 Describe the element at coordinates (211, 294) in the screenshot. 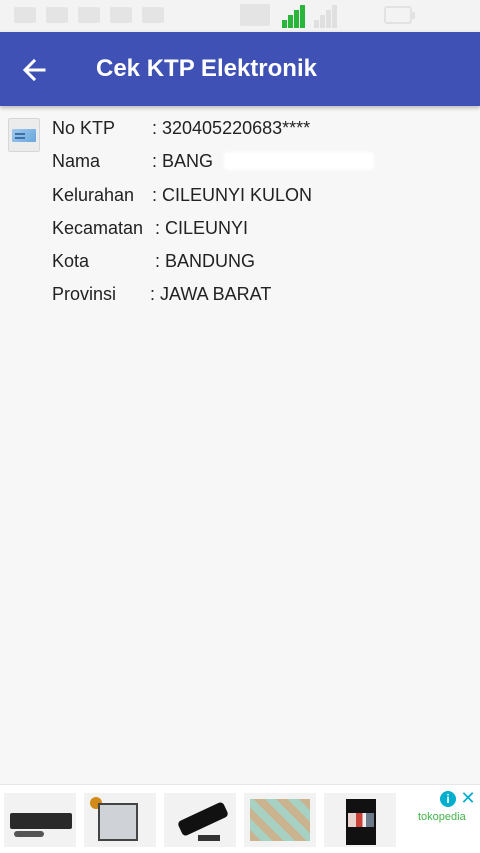

I see `field-value: : JAWA BARAT` at that location.